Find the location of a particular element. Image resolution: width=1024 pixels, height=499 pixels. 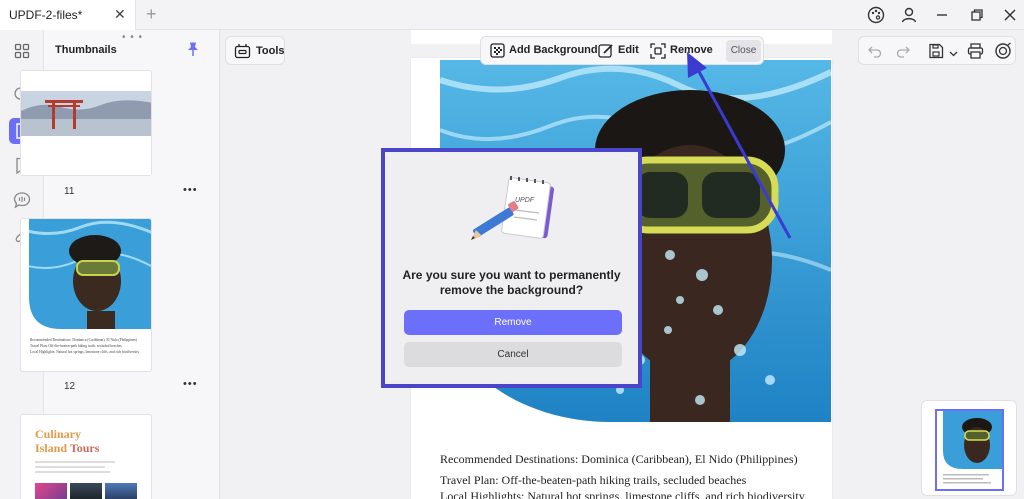

notepad-text: UPDF is located at coordinates (525, 200).